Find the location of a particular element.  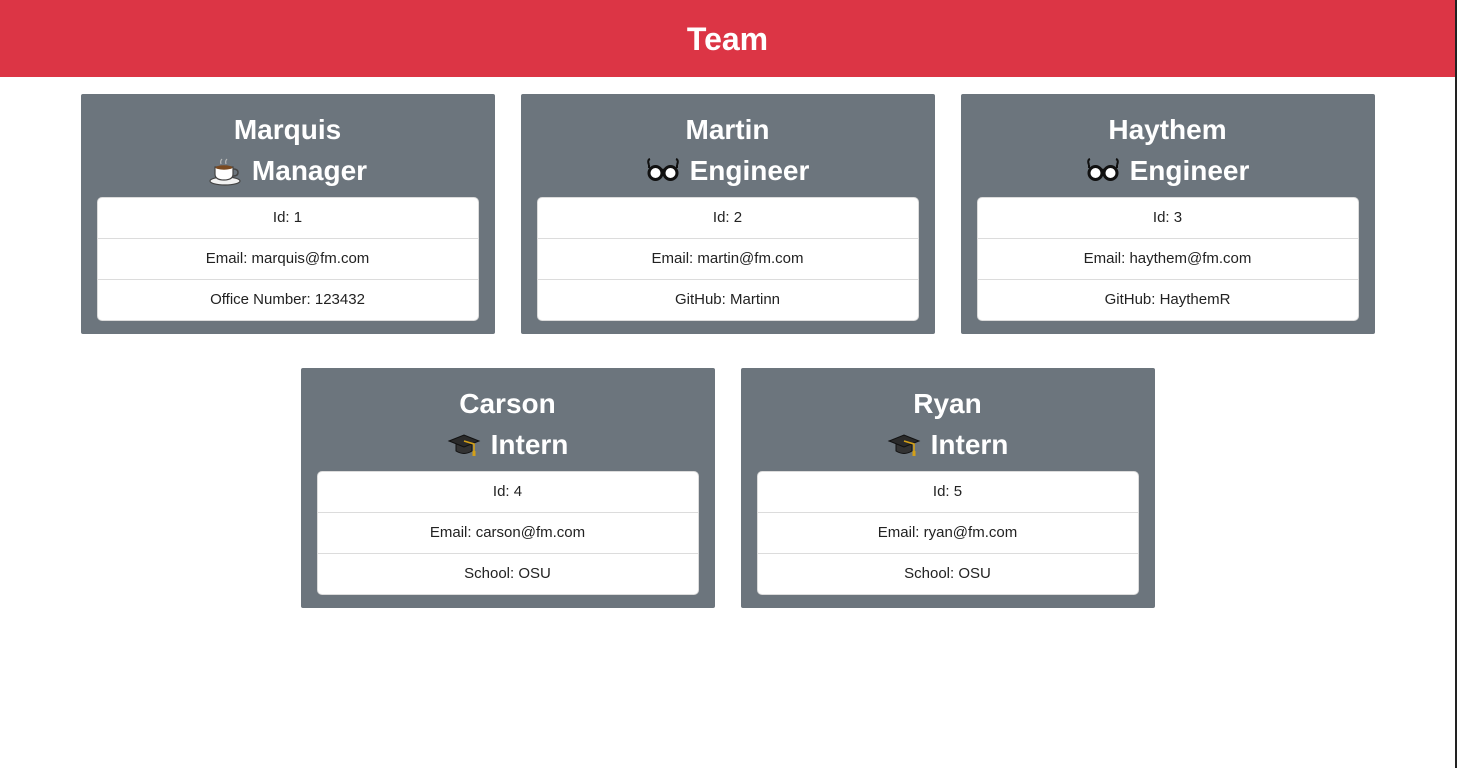

employee-id: Id: 4 is located at coordinates (507, 491).